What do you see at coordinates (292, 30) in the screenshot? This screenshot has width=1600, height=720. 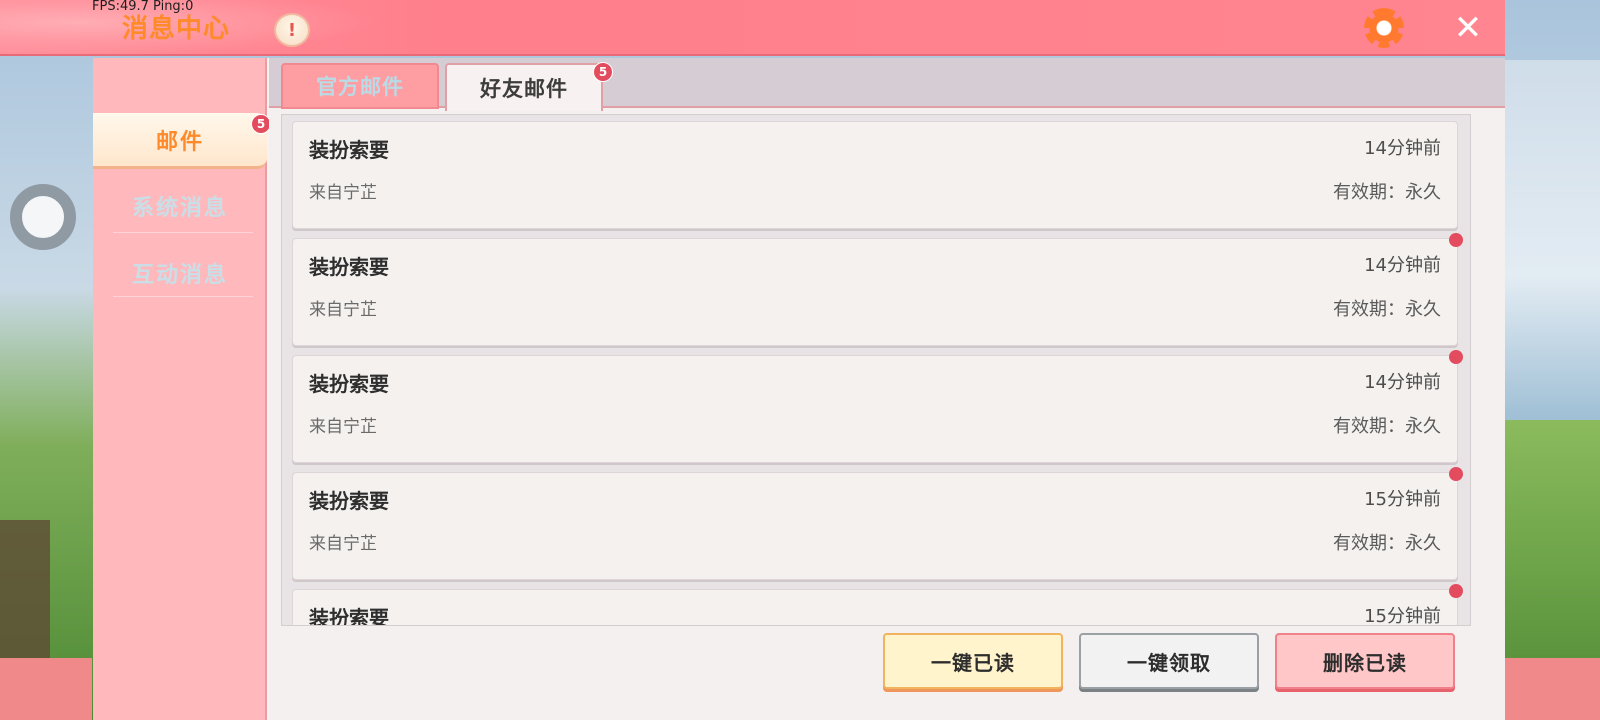 I see `notice-icon: !` at bounding box center [292, 30].